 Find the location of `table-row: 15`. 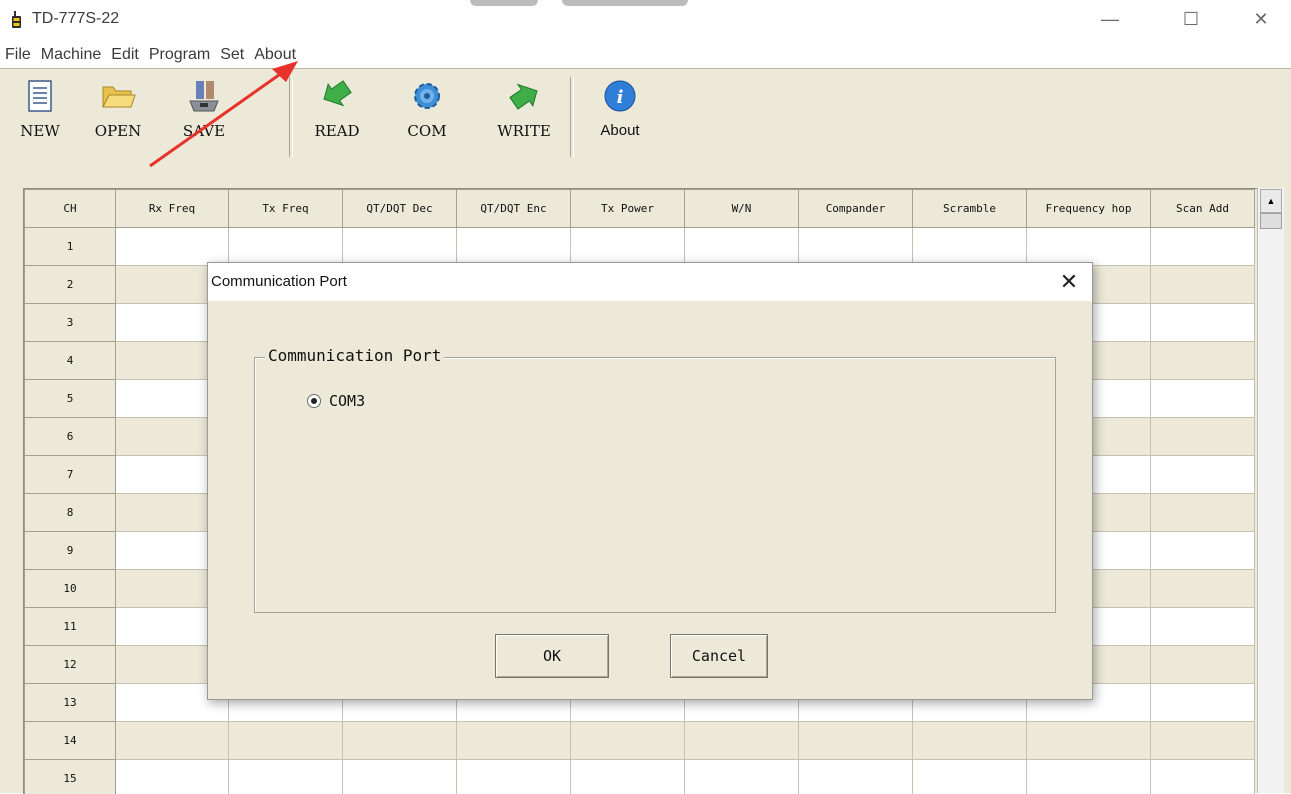

table-row: 15 is located at coordinates (640, 777).